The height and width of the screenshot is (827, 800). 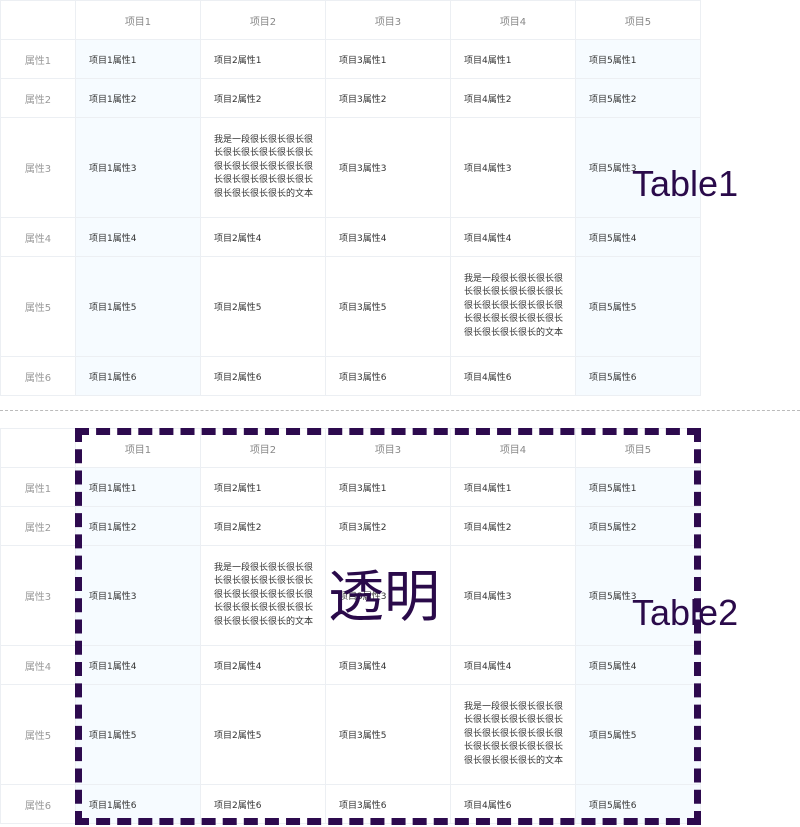 I want to click on table-cell: 项目3属性3, so click(x=388, y=167).